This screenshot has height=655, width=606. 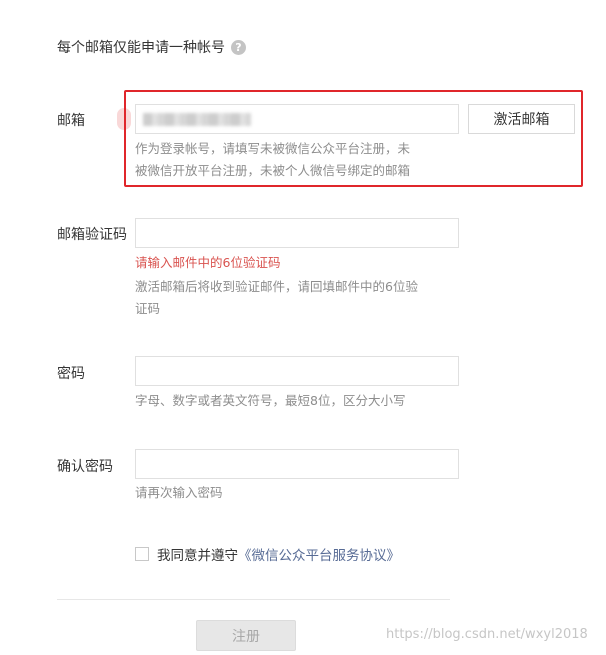 I want to click on code-hint-line1: 激活邮箱后将收到验证邮件，请回填邮件中的6位验, so click(x=276, y=286).